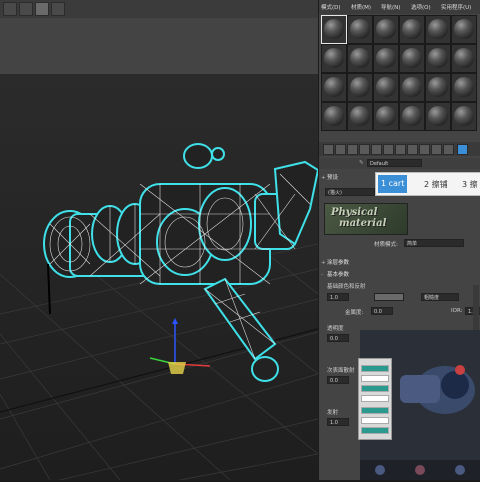 Image resolution: width=480 pixels, height=482 pixels. Describe the element at coordinates (361, 163) in the screenshot. I see `eyedropper-icon: ✎` at that location.